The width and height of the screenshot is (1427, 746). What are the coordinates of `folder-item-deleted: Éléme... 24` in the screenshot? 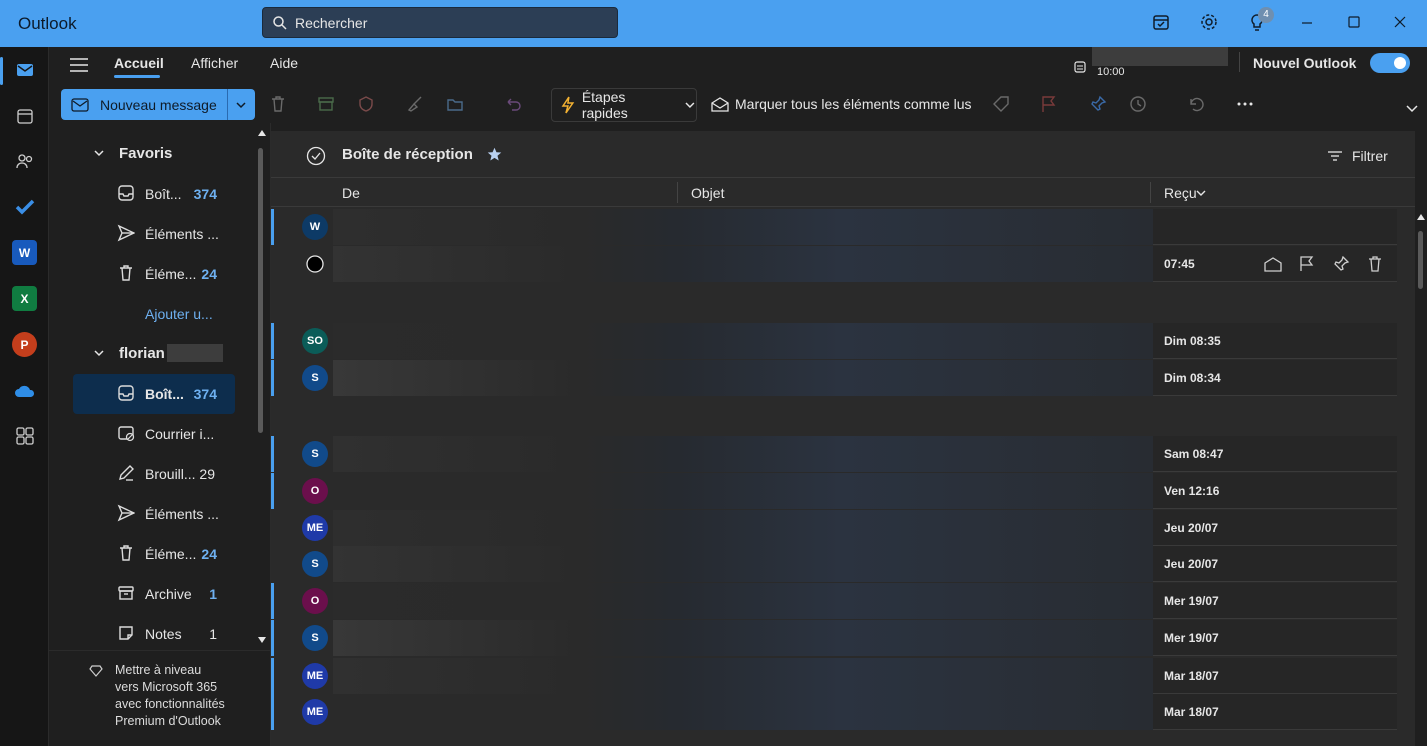 It's located at (154, 554).